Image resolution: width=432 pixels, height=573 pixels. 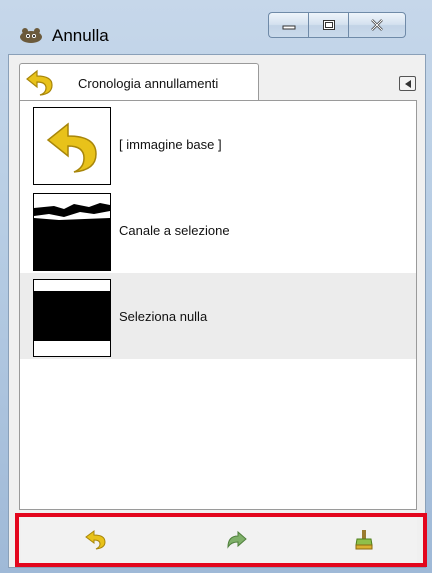 What do you see at coordinates (174, 230) in the screenshot?
I see `history-item-label: Canale a selezione` at bounding box center [174, 230].